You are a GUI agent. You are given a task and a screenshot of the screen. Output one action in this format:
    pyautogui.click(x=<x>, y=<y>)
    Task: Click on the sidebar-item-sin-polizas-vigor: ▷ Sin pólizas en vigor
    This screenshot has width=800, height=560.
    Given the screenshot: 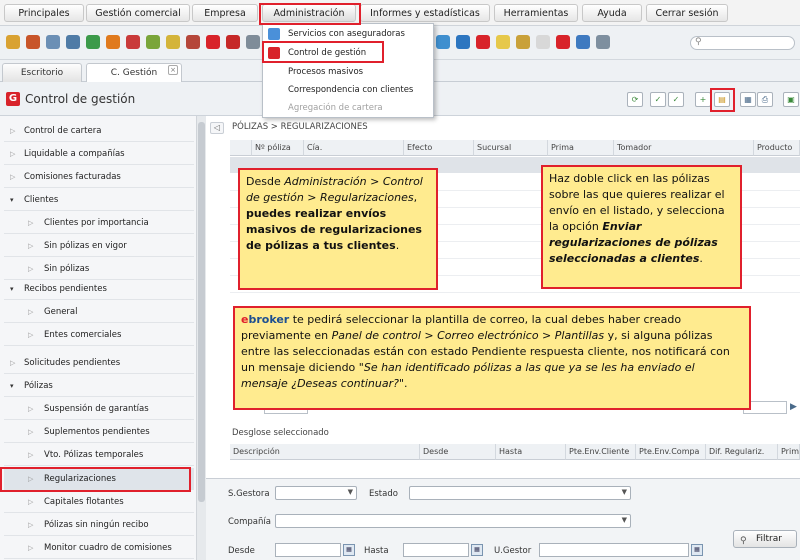 What is the action you would take?
    pyautogui.click(x=99, y=246)
    